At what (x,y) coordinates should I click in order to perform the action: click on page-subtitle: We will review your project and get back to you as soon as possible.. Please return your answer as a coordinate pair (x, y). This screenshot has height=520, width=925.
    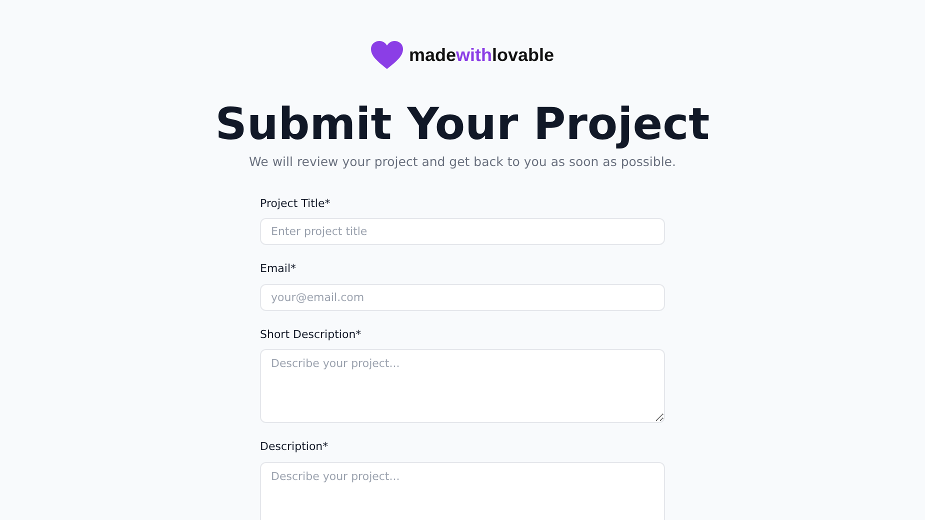
    Looking at the image, I should click on (462, 162).